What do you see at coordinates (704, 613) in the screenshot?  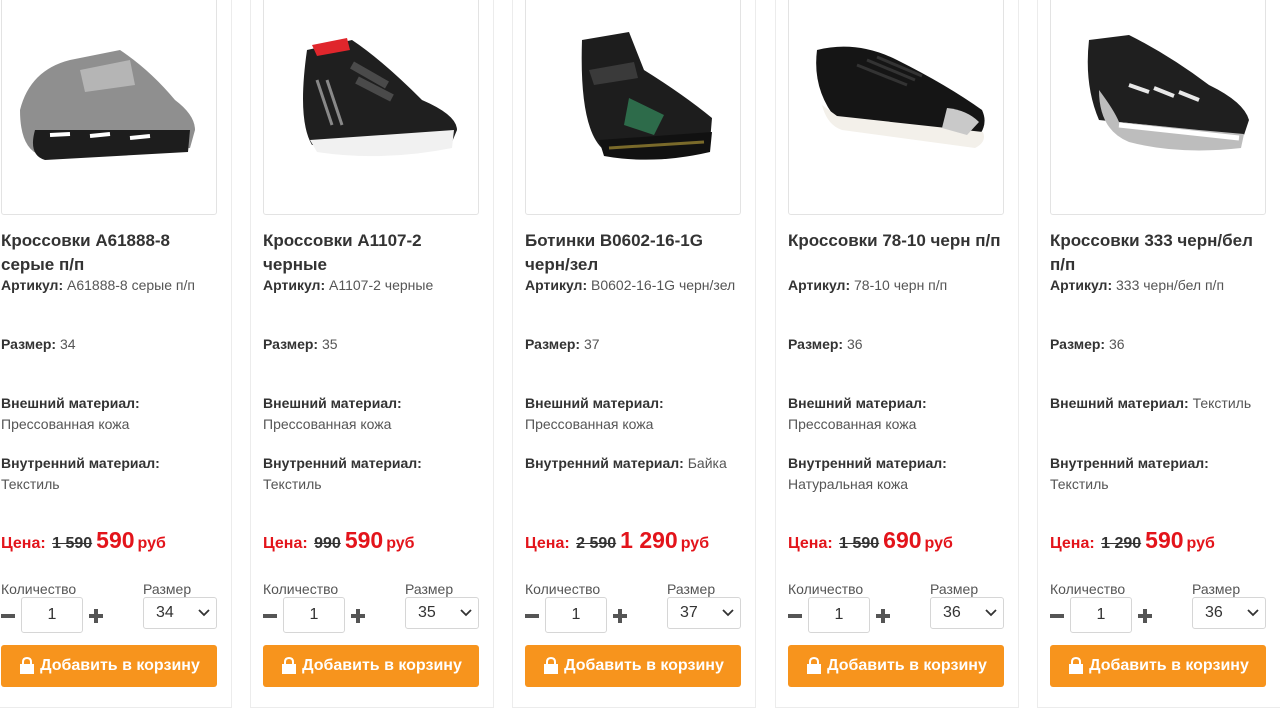 I see `size-select: 37` at bounding box center [704, 613].